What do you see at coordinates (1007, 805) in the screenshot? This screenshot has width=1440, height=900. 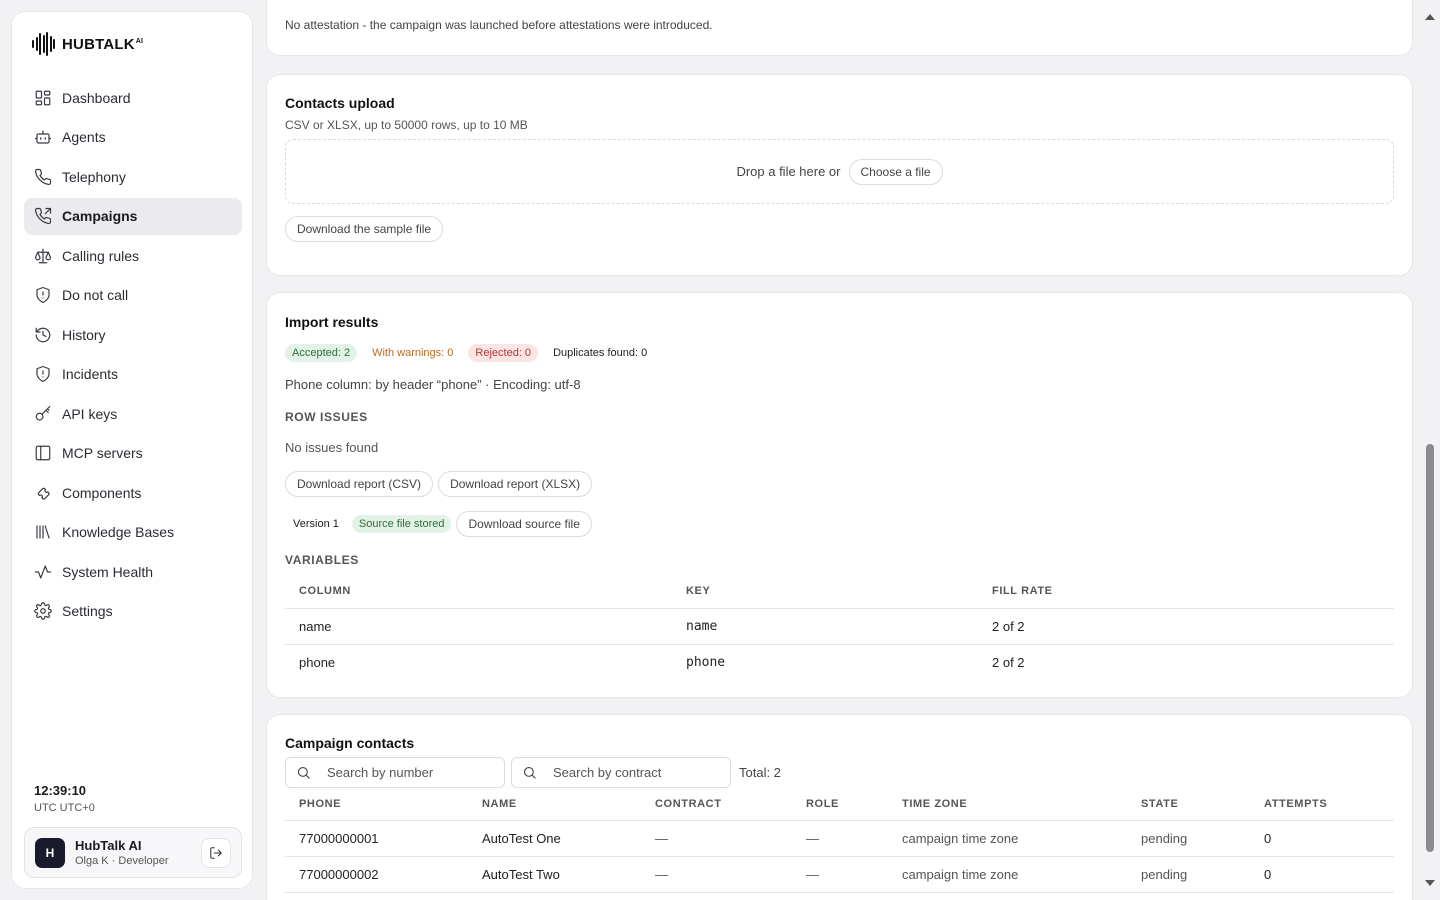 I see `column-header: TIME ZONE` at bounding box center [1007, 805].